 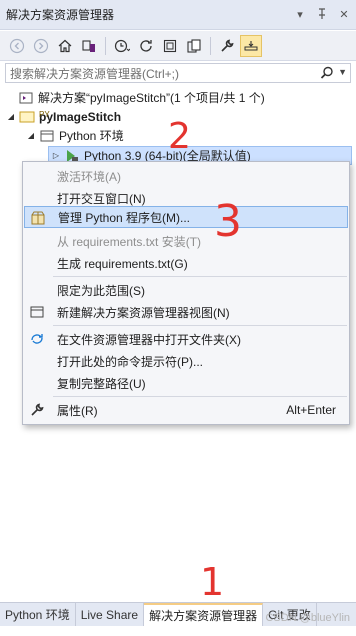 What do you see at coordinates (17, 46) in the screenshot?
I see `back-arrow-icon` at bounding box center [17, 46].